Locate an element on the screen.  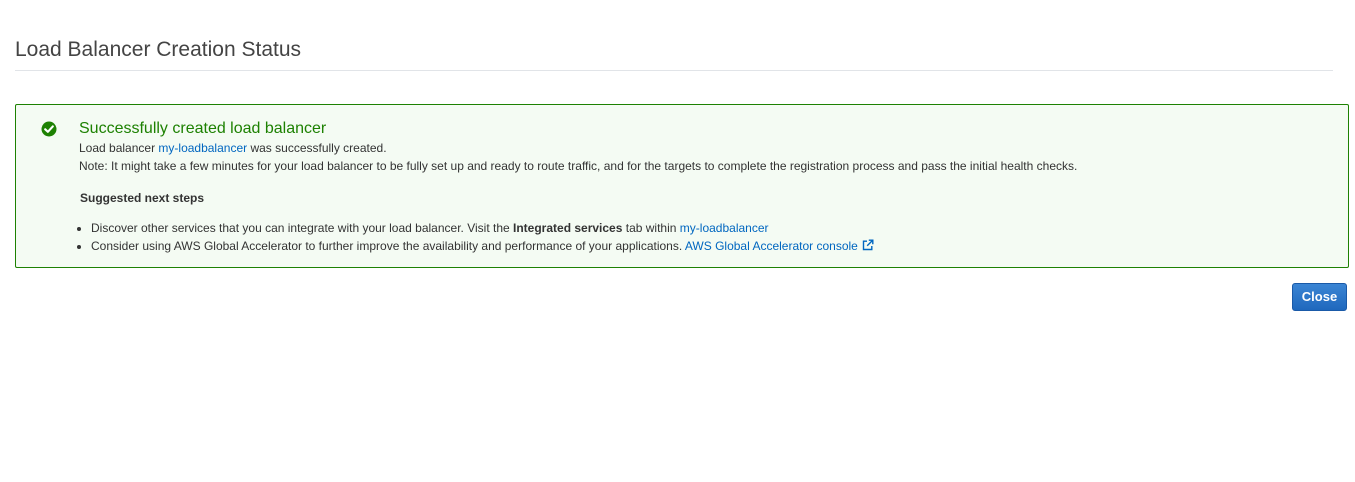
message-prefix: Load balancer is located at coordinates (117, 148).